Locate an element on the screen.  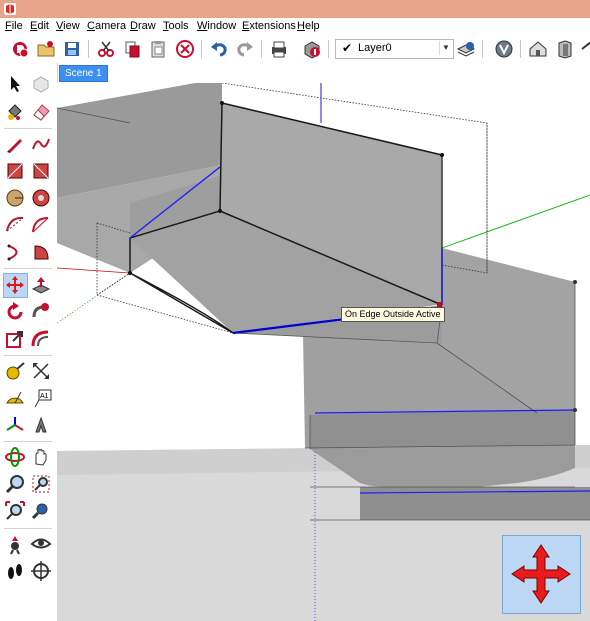
title-bar is located at coordinates (295, 9).